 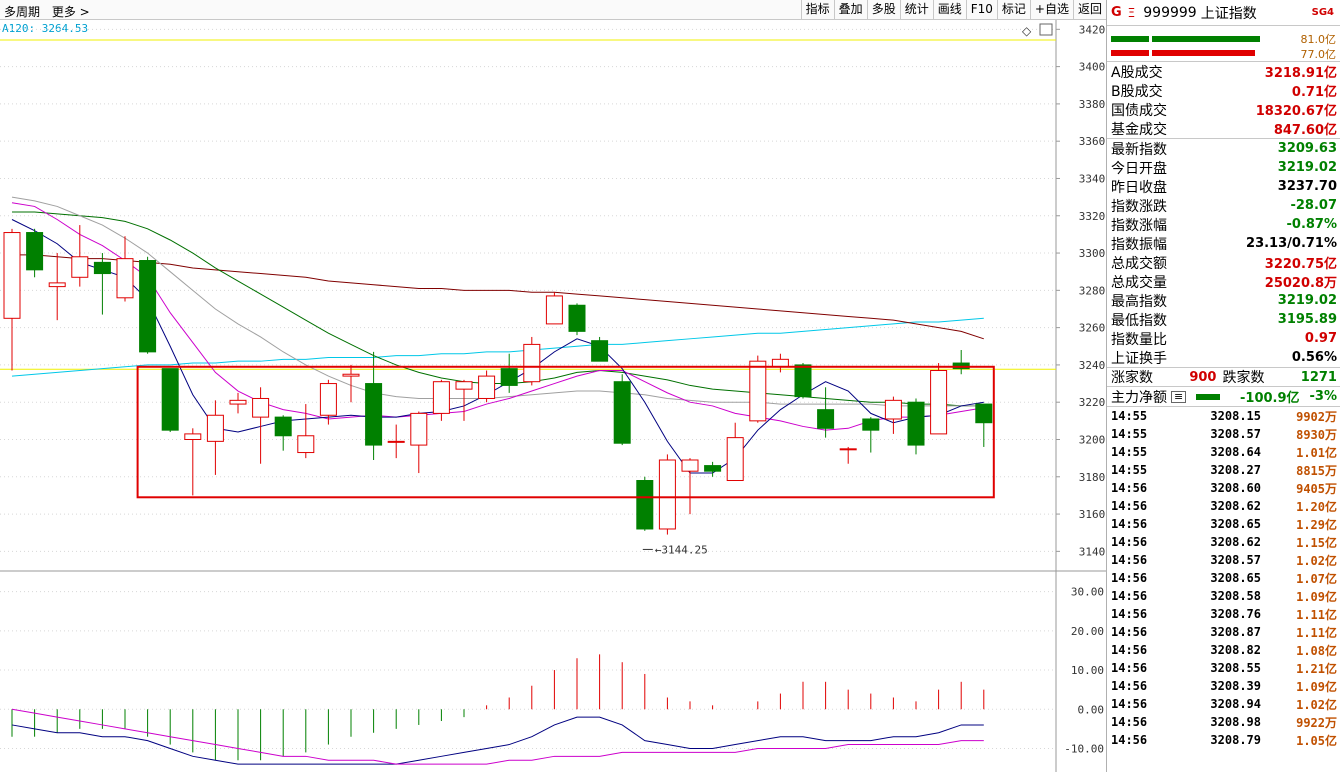 What do you see at coordinates (1223, 560) in the screenshot?
I see `trade-row: 14:56 3208.57 1.02亿` at bounding box center [1223, 560].